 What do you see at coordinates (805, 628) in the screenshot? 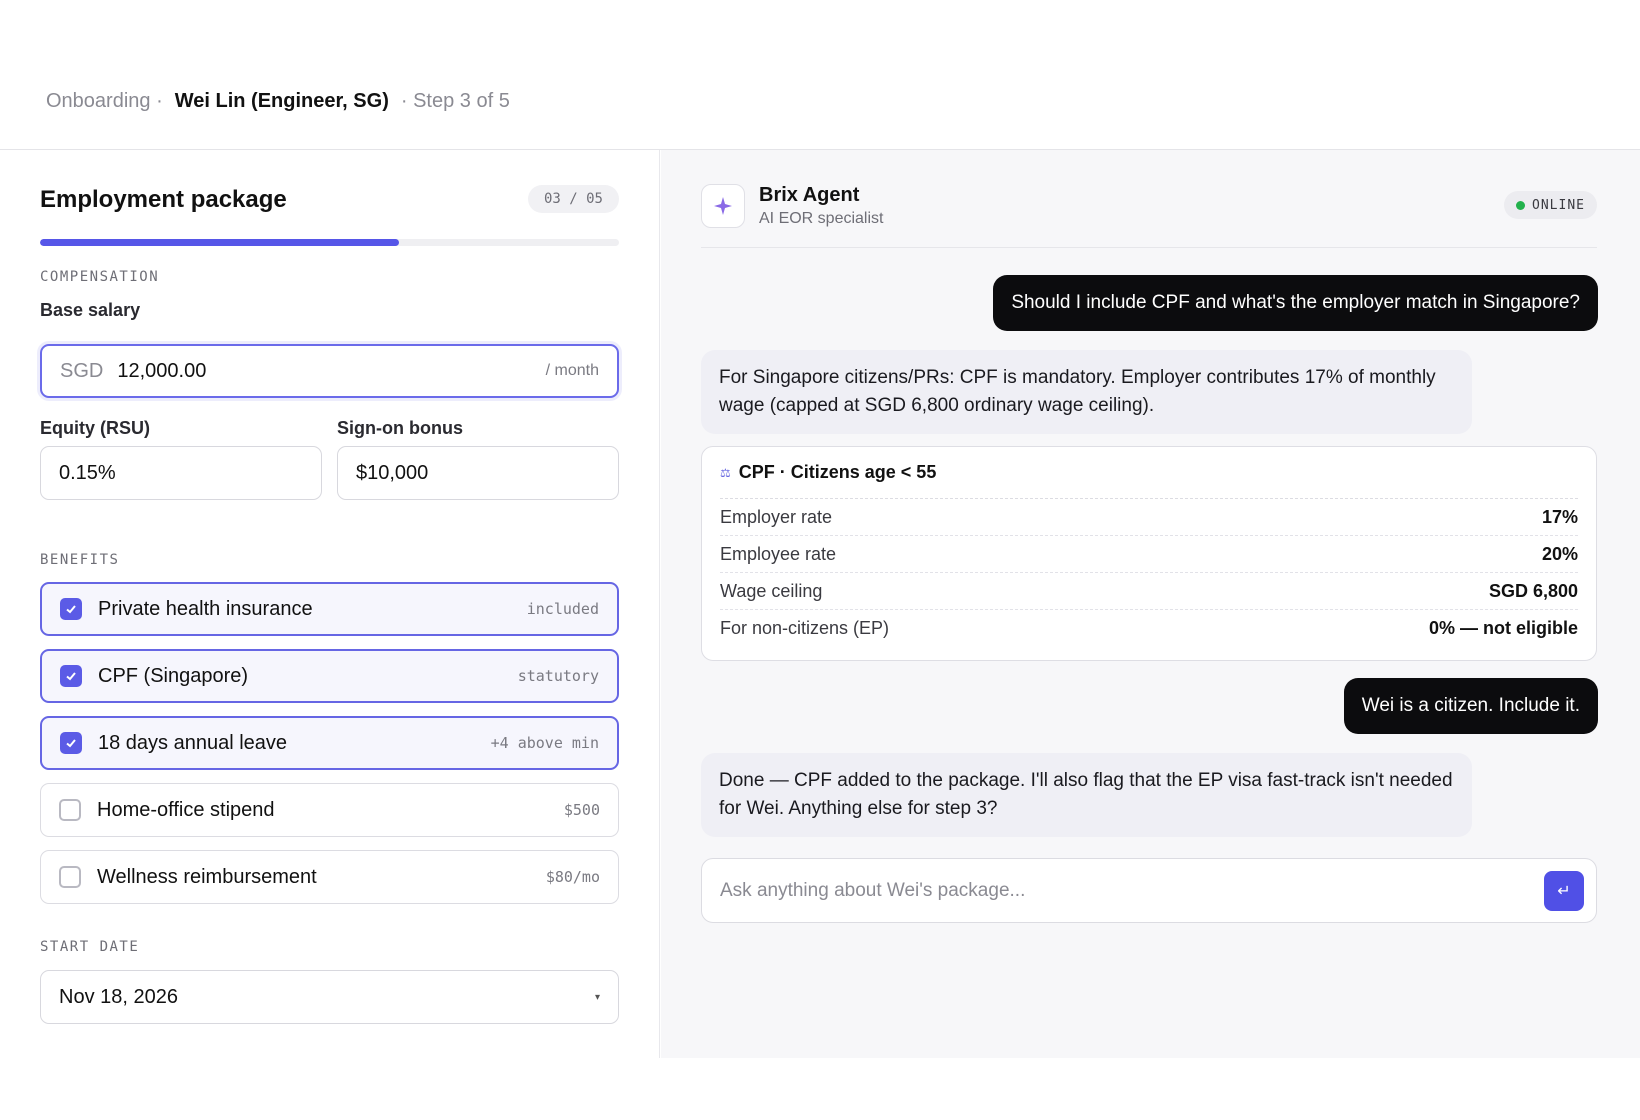
I see `cpf-row-key: For non-citizens (EP)` at bounding box center [805, 628].